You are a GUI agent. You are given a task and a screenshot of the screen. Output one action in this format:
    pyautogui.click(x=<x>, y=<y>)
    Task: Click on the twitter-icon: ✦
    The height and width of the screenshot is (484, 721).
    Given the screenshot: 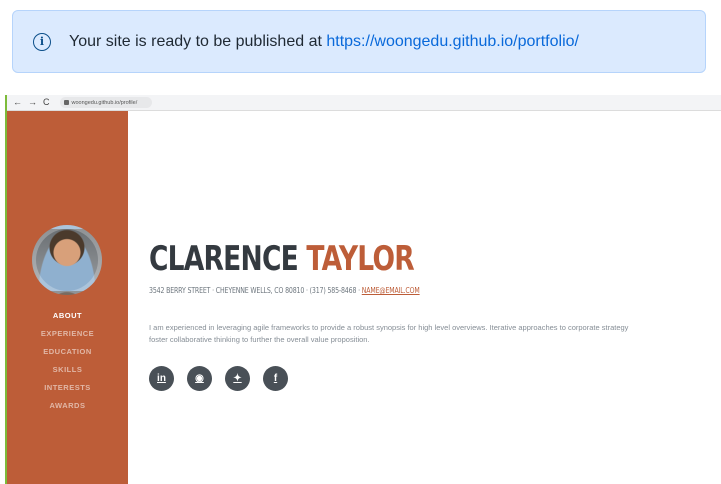 What is the action you would take?
    pyautogui.click(x=237, y=378)
    